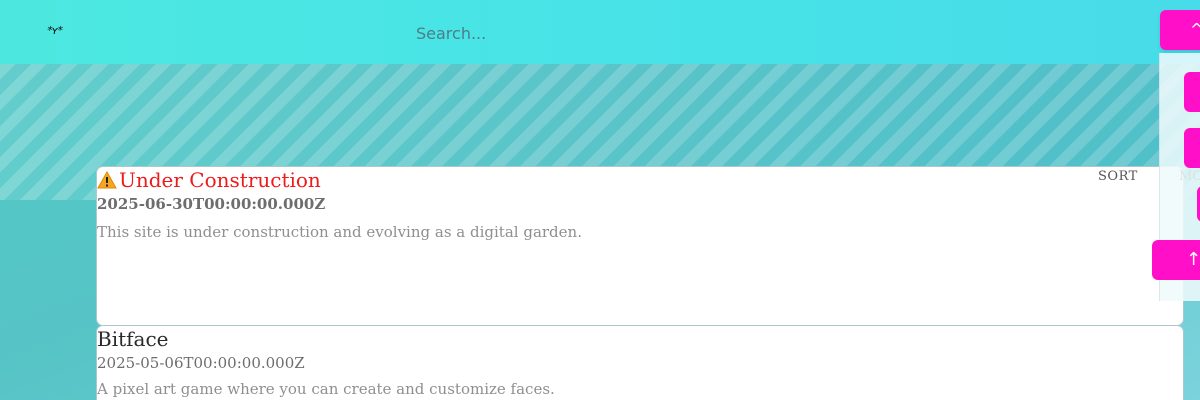 The height and width of the screenshot is (400, 1200). What do you see at coordinates (1193, 259) in the screenshot?
I see `arrow-up-icon: ↑` at bounding box center [1193, 259].